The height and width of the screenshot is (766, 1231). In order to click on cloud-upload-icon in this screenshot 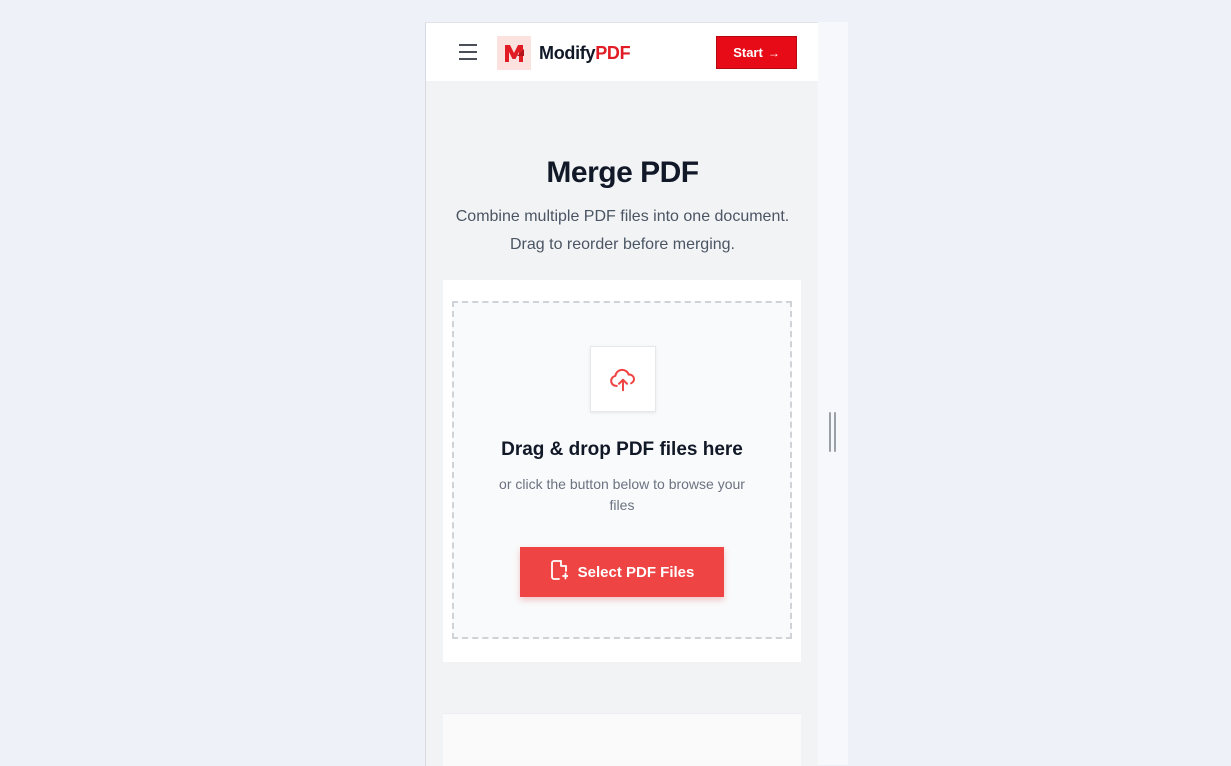, I will do `click(623, 379)`.